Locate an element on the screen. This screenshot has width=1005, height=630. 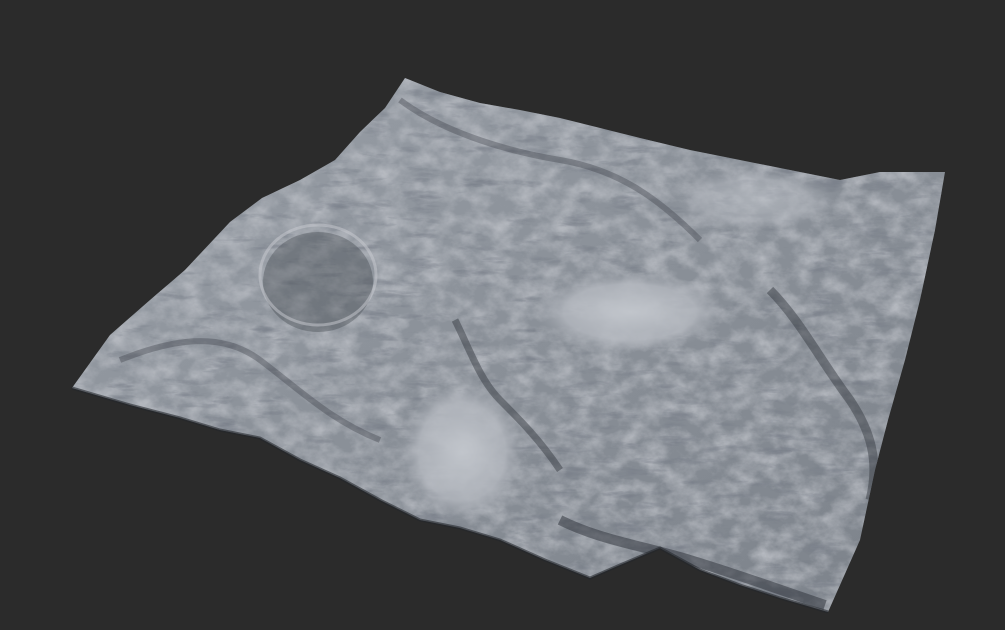
plateau-right is located at coordinates (755, 200).